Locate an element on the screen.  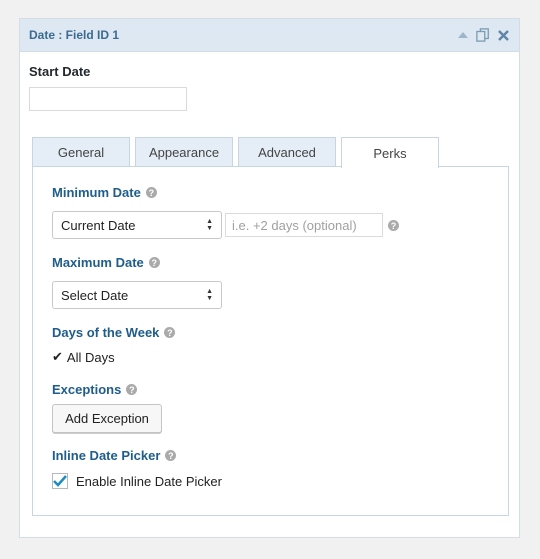
days-of-week-label: Days of the Week is located at coordinates (106, 332).